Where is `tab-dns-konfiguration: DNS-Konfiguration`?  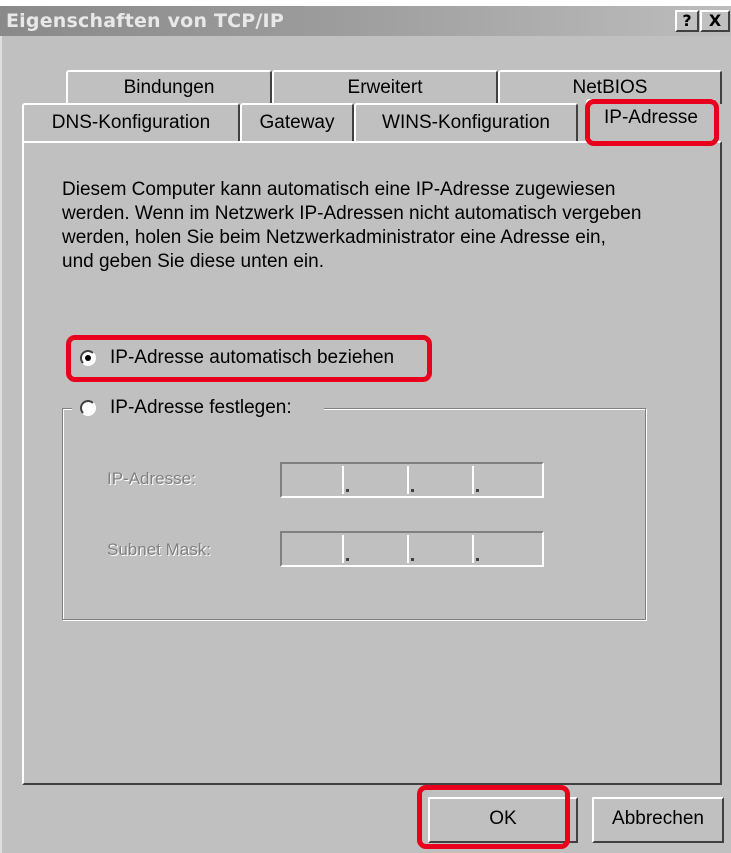
tab-dns-konfiguration: DNS-Konfiguration is located at coordinates (131, 122).